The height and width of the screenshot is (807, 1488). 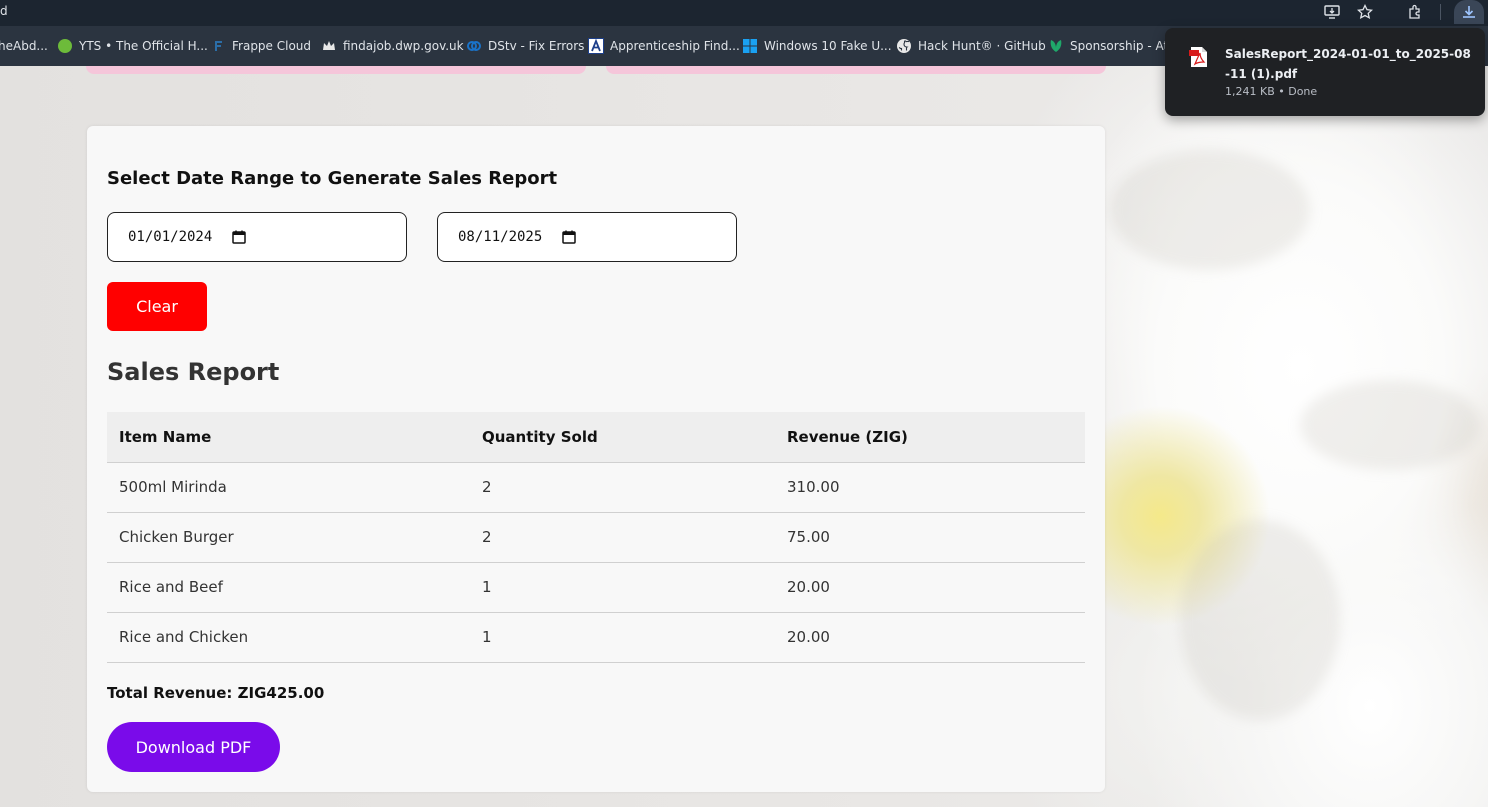 I want to click on bookmark-item: DStv - Fix Errors, so click(x=525, y=46).